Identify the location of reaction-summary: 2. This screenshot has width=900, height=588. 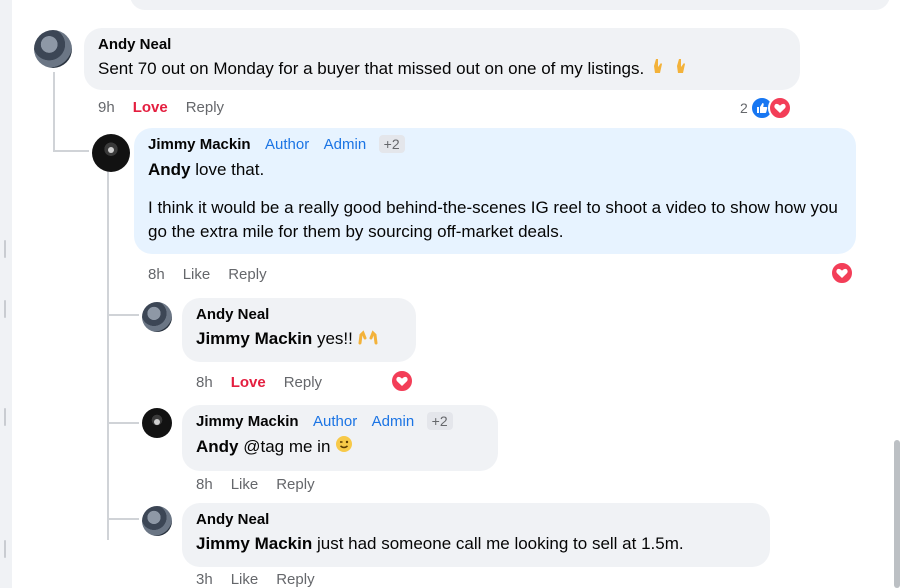
(766, 108).